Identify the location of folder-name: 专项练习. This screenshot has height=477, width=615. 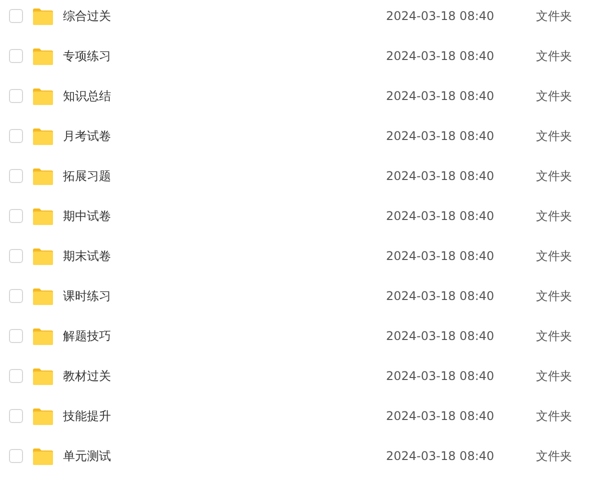
(224, 56).